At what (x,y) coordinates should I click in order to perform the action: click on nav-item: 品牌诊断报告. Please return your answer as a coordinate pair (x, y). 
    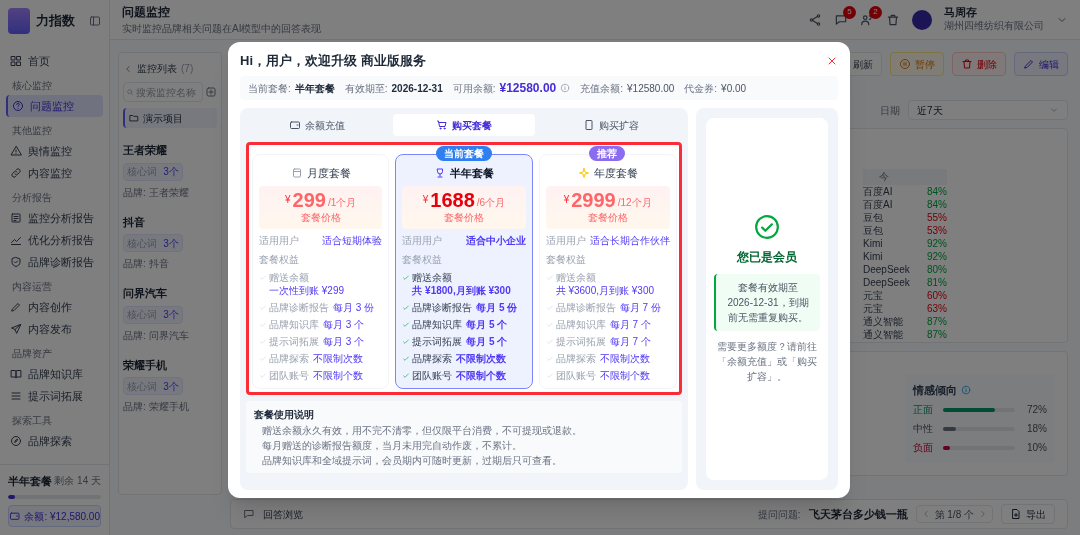
    Looking at the image, I should click on (54, 262).